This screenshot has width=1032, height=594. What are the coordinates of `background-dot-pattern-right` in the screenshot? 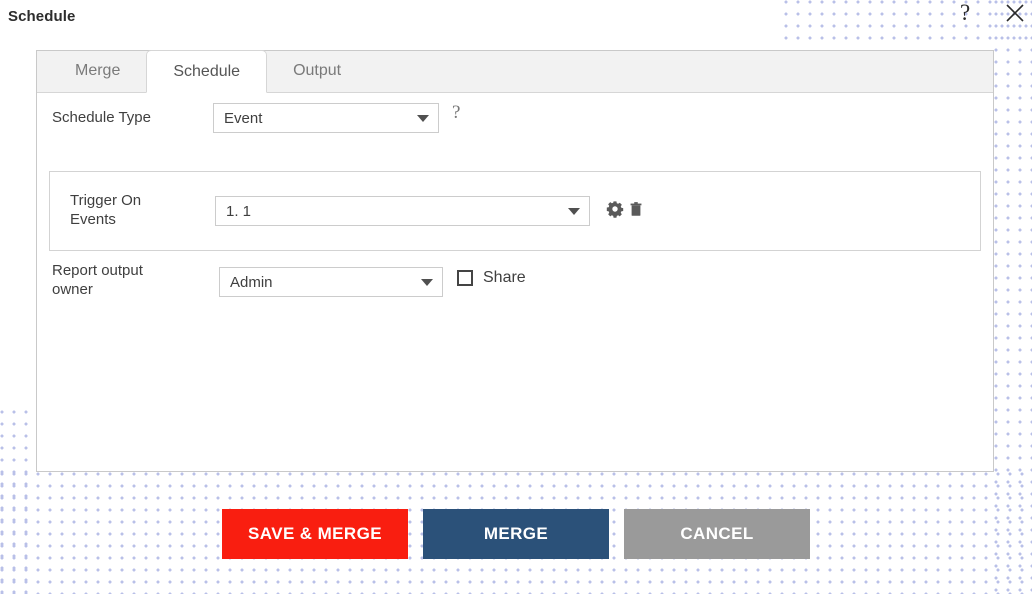 It's located at (1013, 297).